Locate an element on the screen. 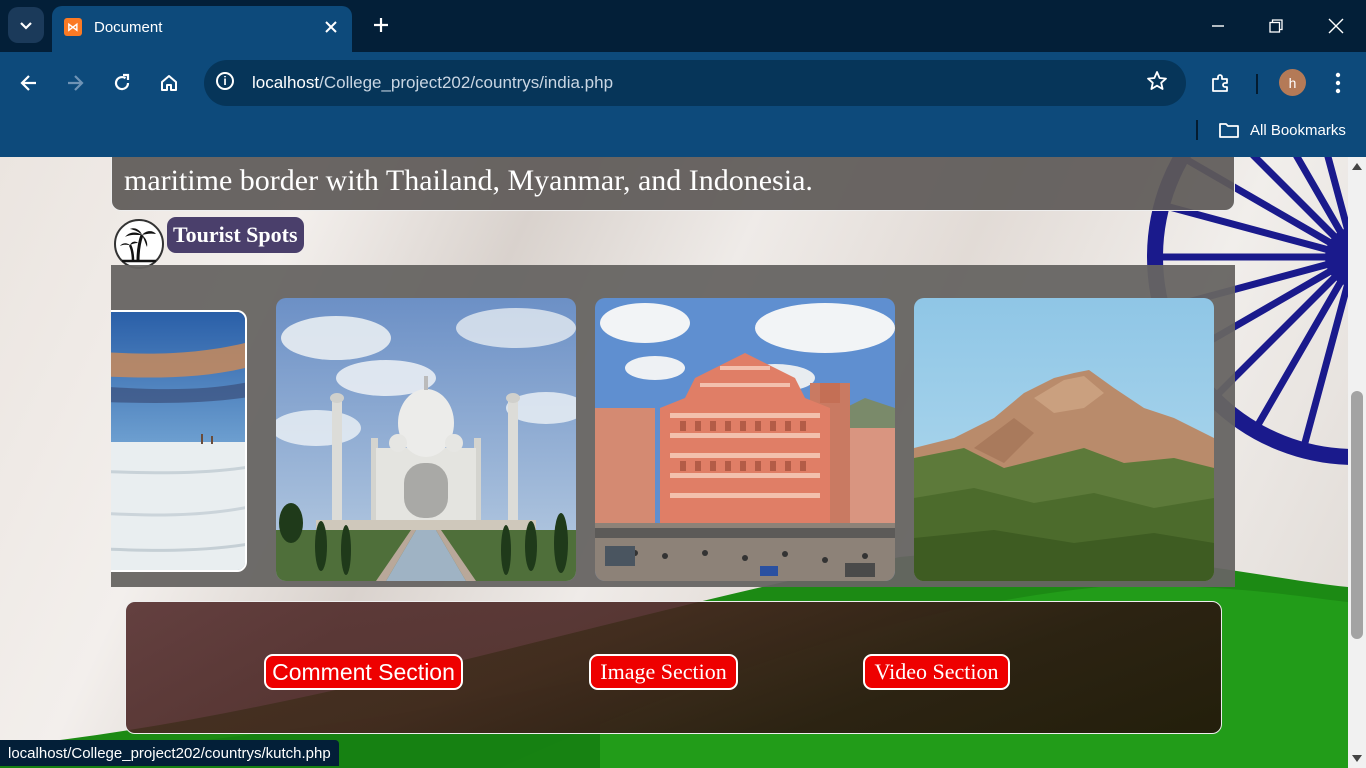 This screenshot has height=768, width=1366. xampp-favicon-icon: ⋈ is located at coordinates (73, 27).